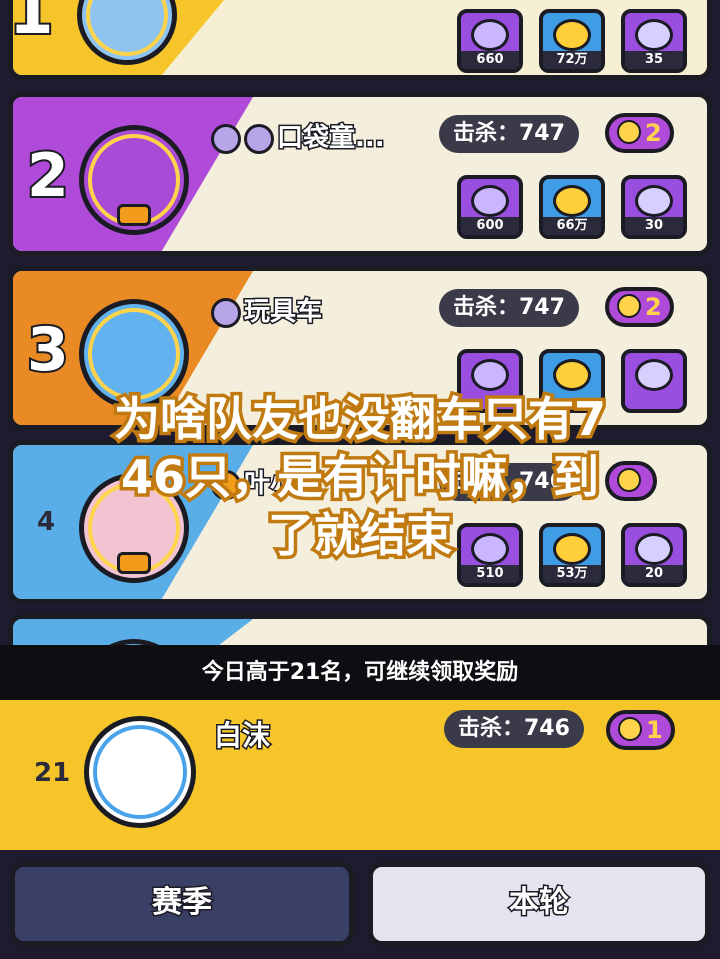 The image size is (720, 959). What do you see at coordinates (46, 522) in the screenshot?
I see `rank-number: 4` at bounding box center [46, 522].